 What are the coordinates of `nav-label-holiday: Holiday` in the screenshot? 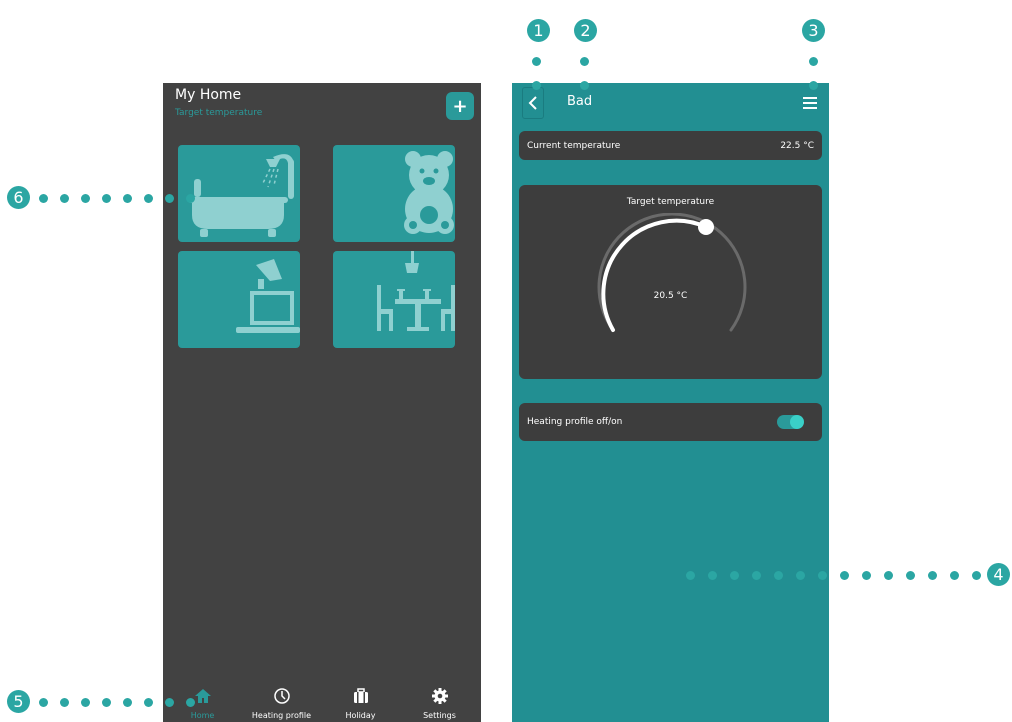 It's located at (360, 715).